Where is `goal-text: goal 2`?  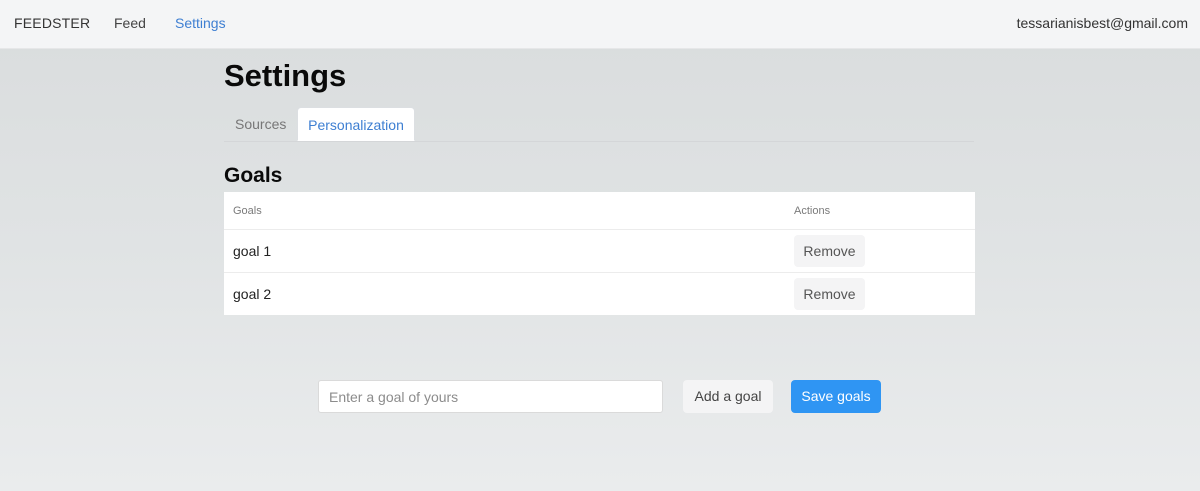
goal-text: goal 2 is located at coordinates (252, 294).